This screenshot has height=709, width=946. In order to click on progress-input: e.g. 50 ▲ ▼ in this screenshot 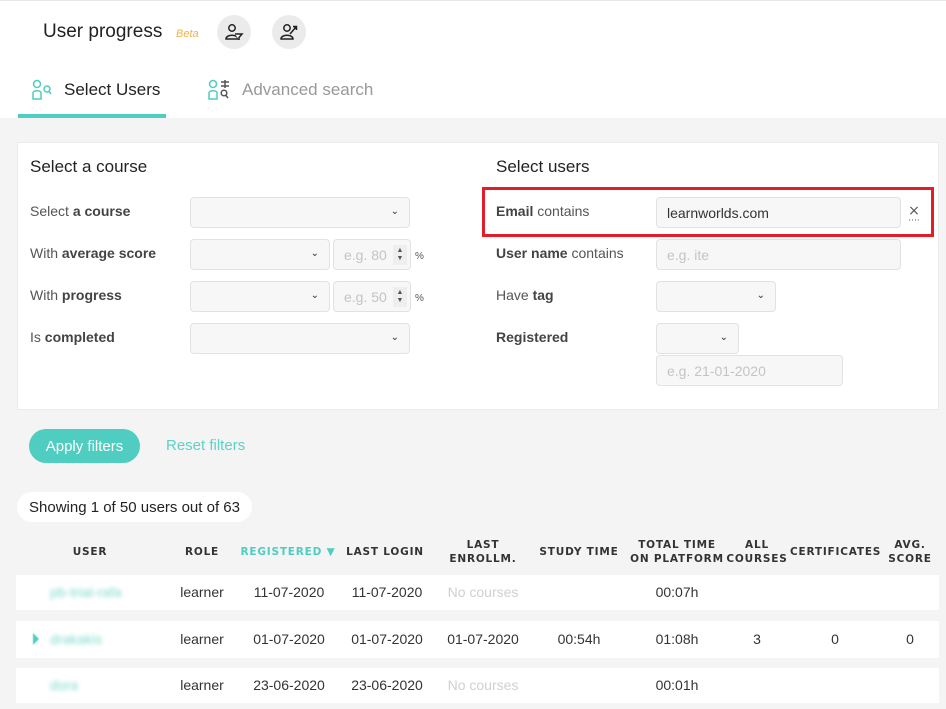, I will do `click(372, 296)`.